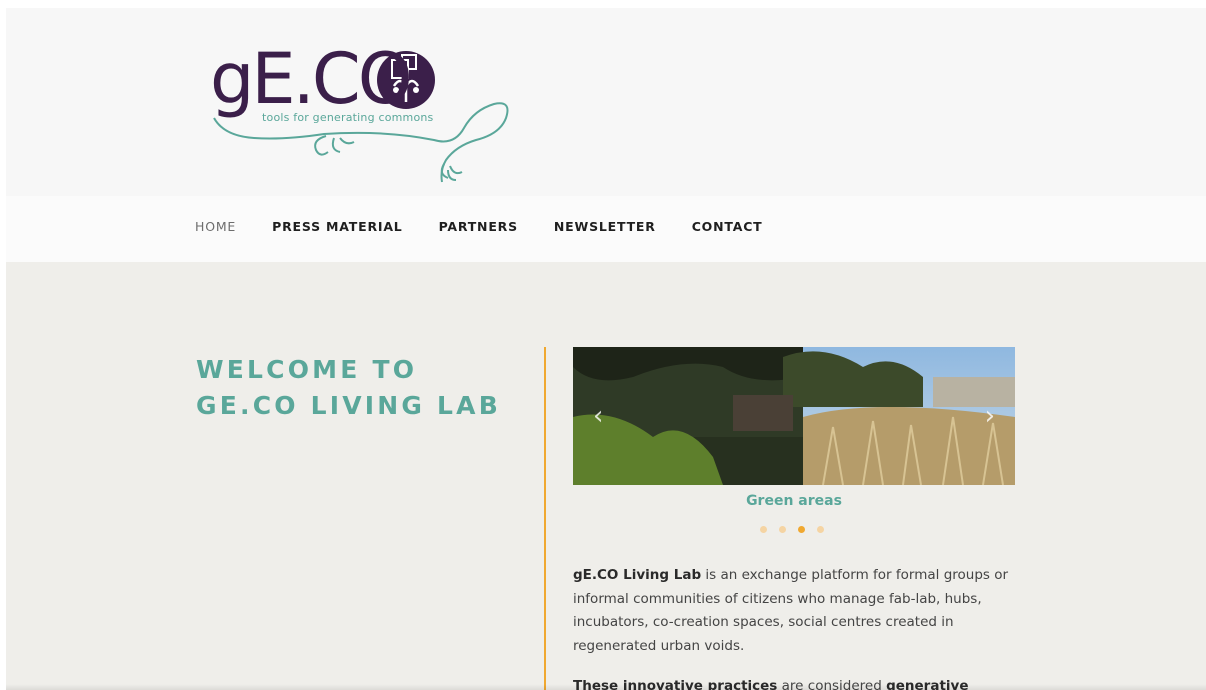 This screenshot has width=1206, height=690. I want to click on slide-caption: Green areas, so click(794, 501).